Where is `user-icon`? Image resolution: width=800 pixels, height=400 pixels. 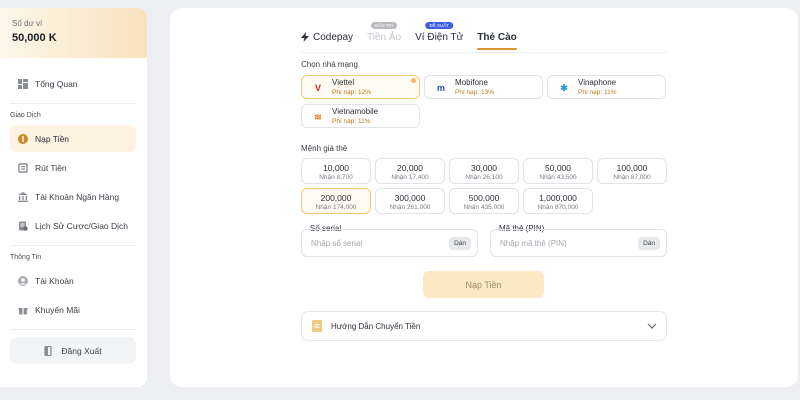 user-icon is located at coordinates (23, 280).